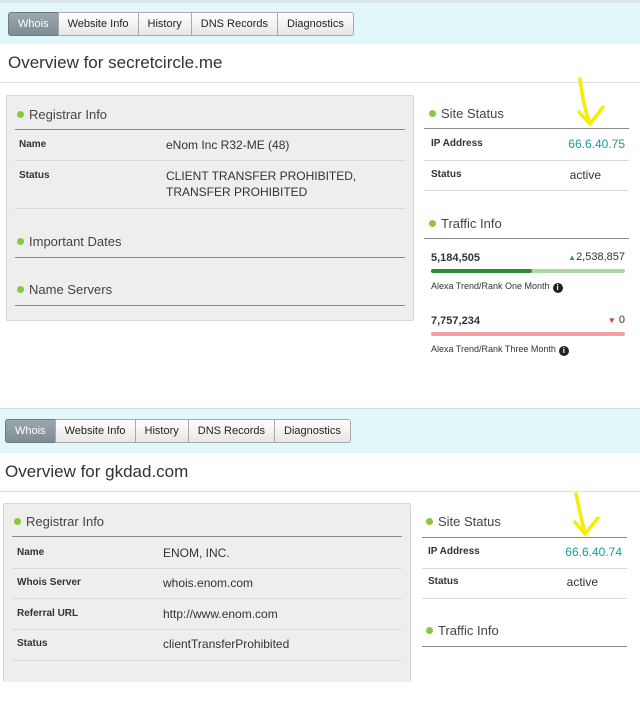 The height and width of the screenshot is (701, 640). I want to click on ip-address-value: 66.6.40.75, so click(592, 144).